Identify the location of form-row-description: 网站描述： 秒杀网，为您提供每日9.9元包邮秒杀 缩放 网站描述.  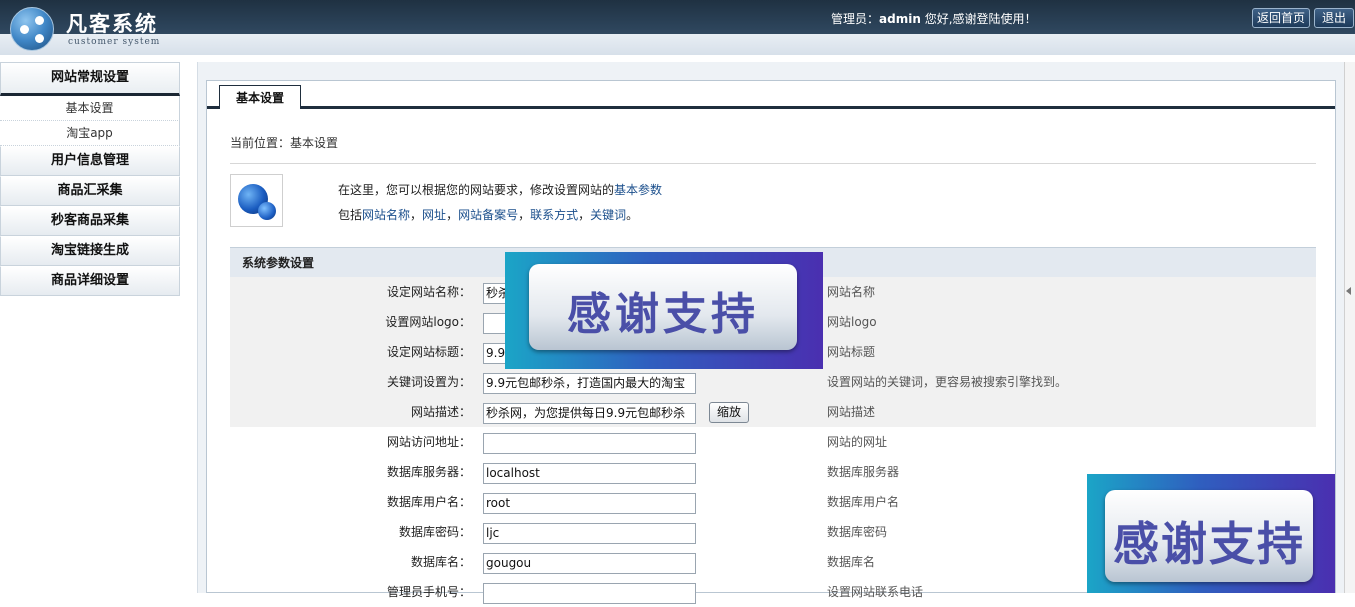
(773, 412).